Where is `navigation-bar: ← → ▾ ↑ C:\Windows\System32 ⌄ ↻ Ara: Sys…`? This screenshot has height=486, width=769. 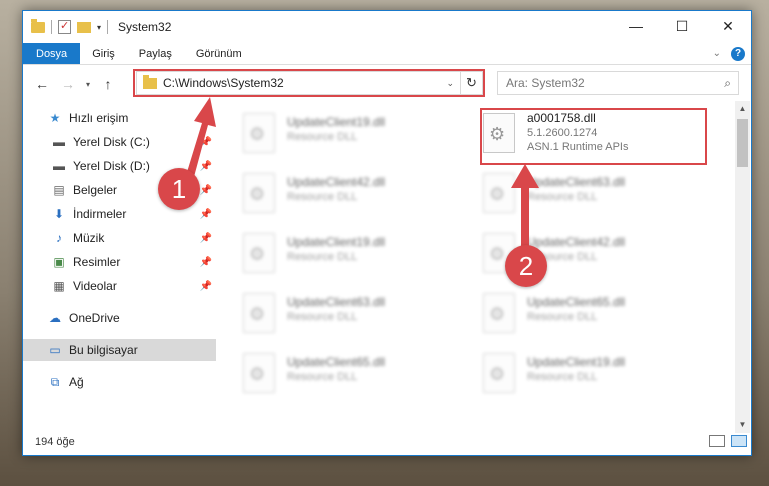 navigation-bar: ← → ▾ ↑ C:\Windows\System32 ⌄ ↻ Ara: Sys… is located at coordinates (387, 84).